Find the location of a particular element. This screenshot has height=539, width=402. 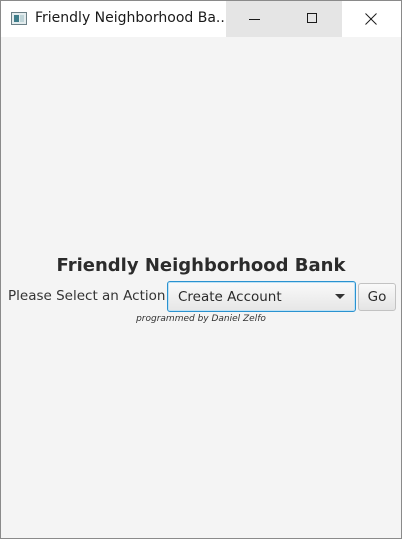

java-app-icon is located at coordinates (19, 18).